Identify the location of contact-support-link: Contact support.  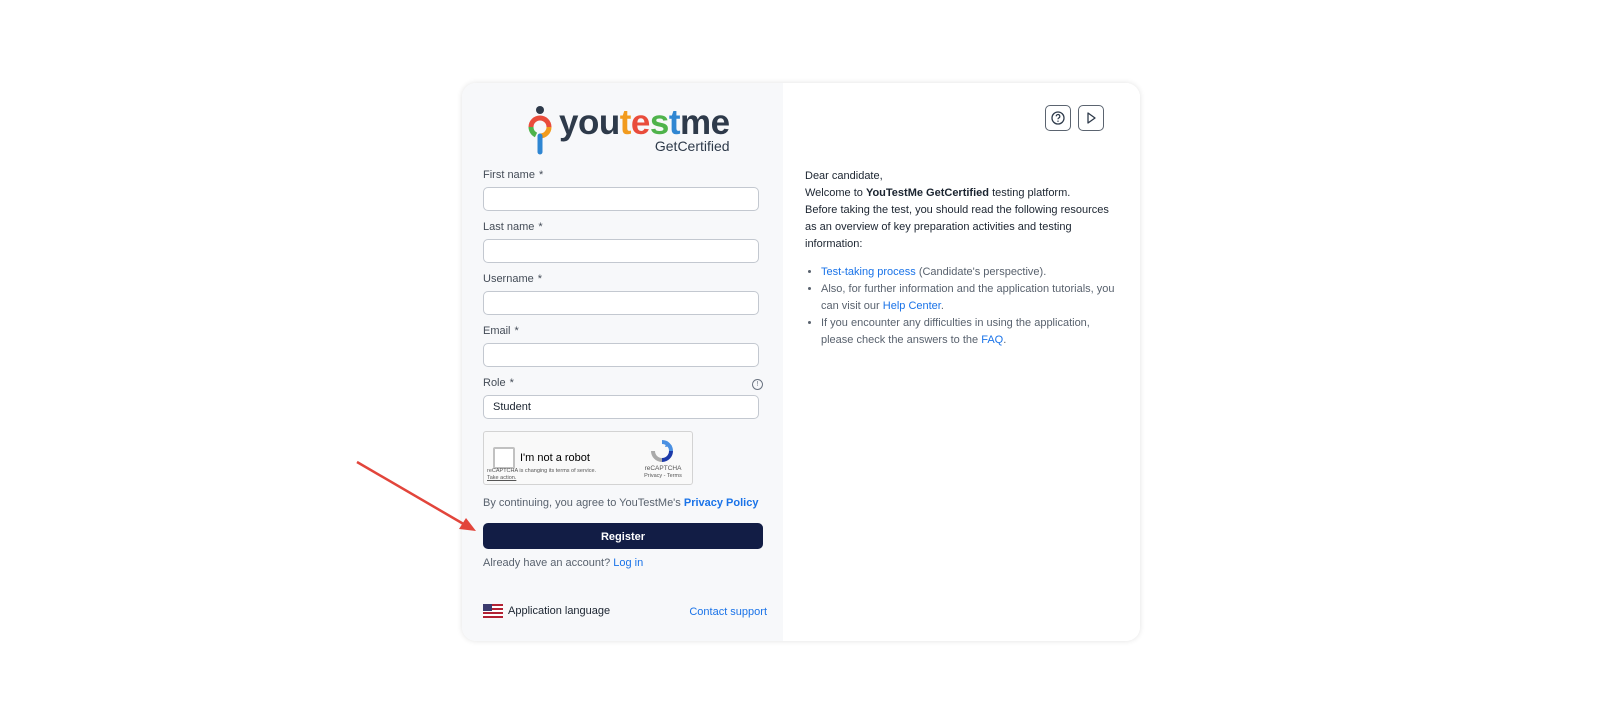
(728, 612).